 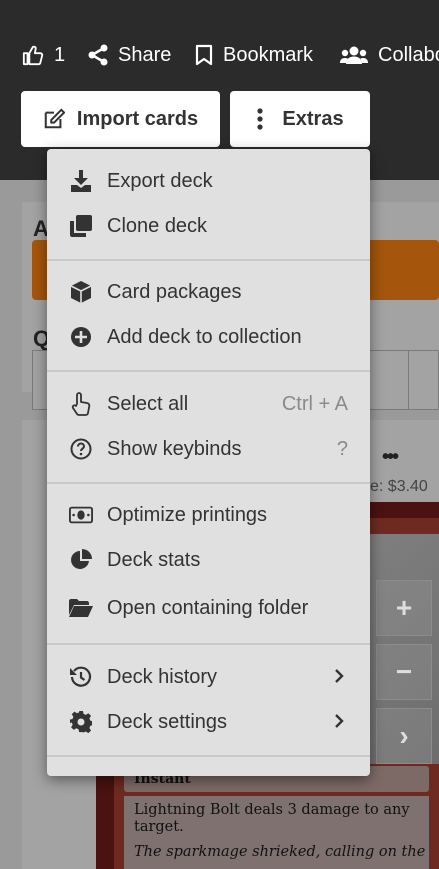 I want to click on clone-icon, so click(x=81, y=226).